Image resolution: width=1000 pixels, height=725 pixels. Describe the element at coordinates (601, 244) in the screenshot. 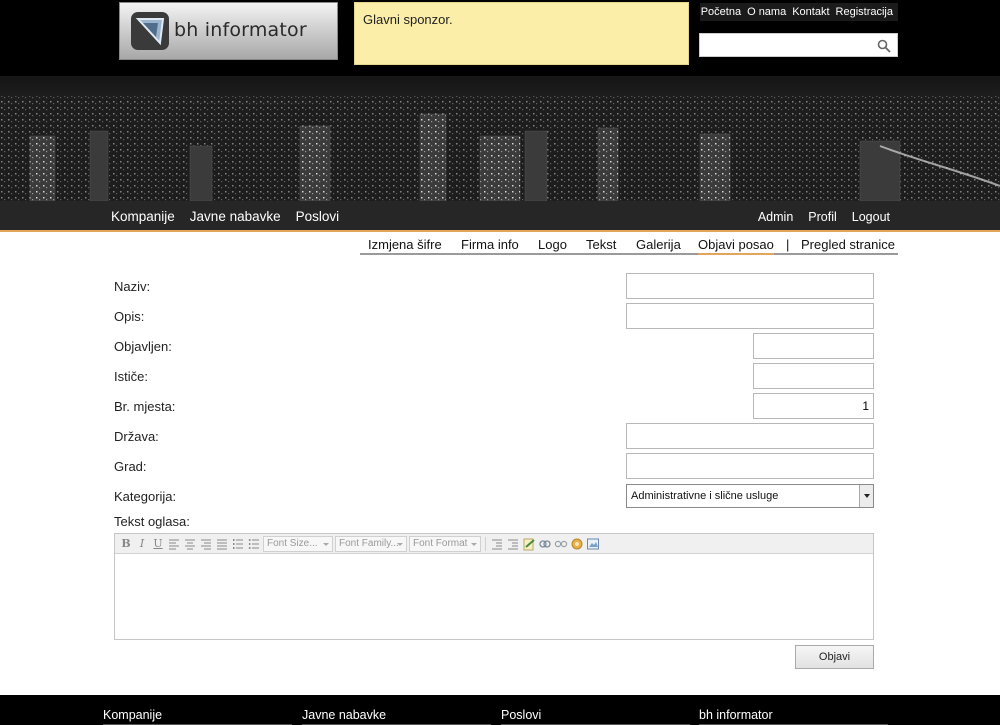

I see `tab-tekst: Tekst` at that location.